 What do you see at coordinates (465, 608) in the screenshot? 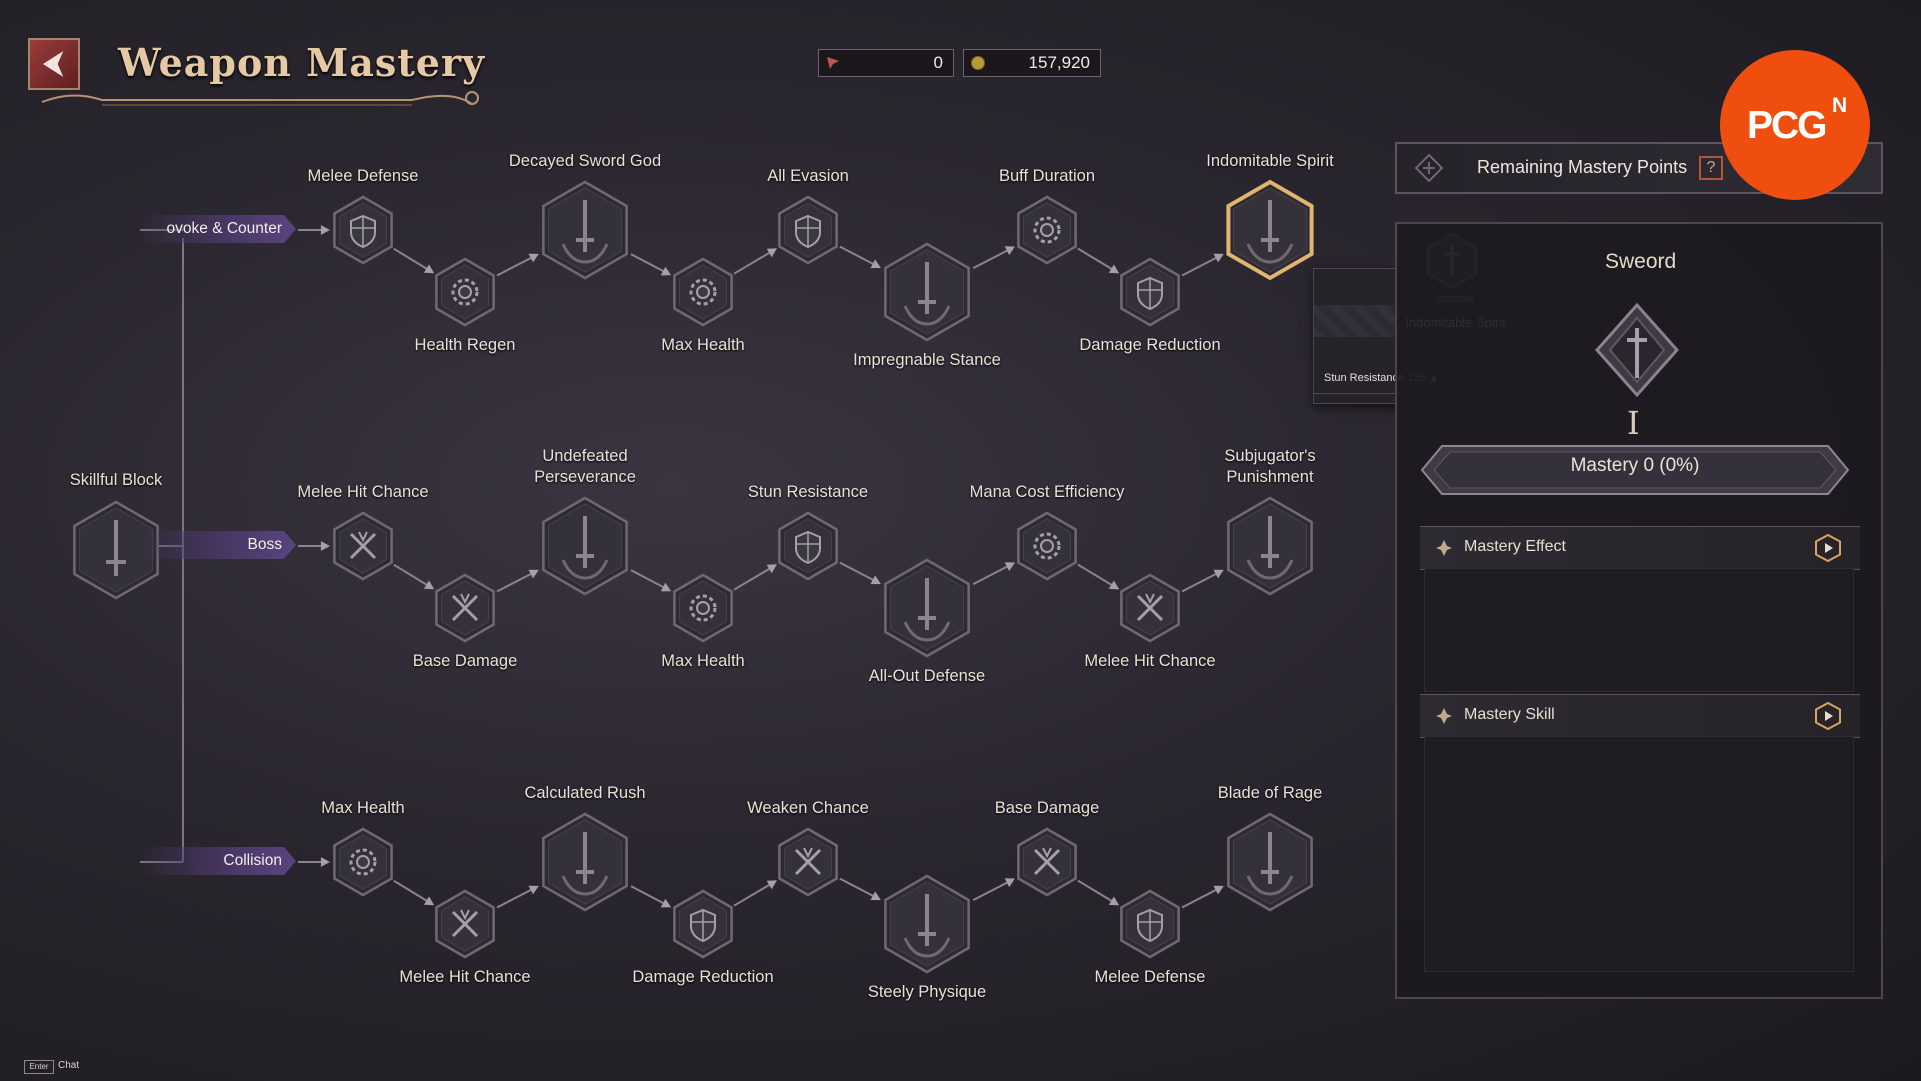
I see `skill-node-r1-c1` at bounding box center [465, 608].